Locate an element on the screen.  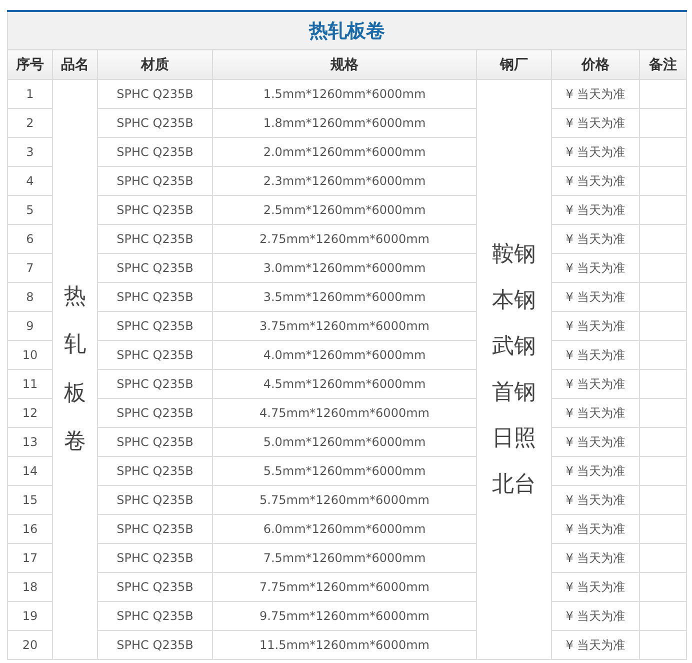
column-header: 序号 is located at coordinates (30, 65).